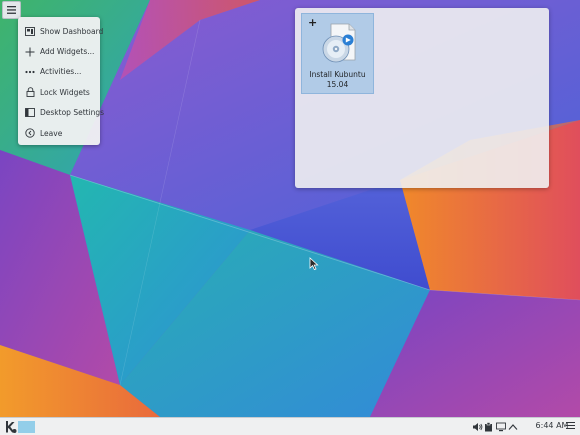 The image size is (580, 435). I want to click on mouse-cursor-icon, so click(314, 264).